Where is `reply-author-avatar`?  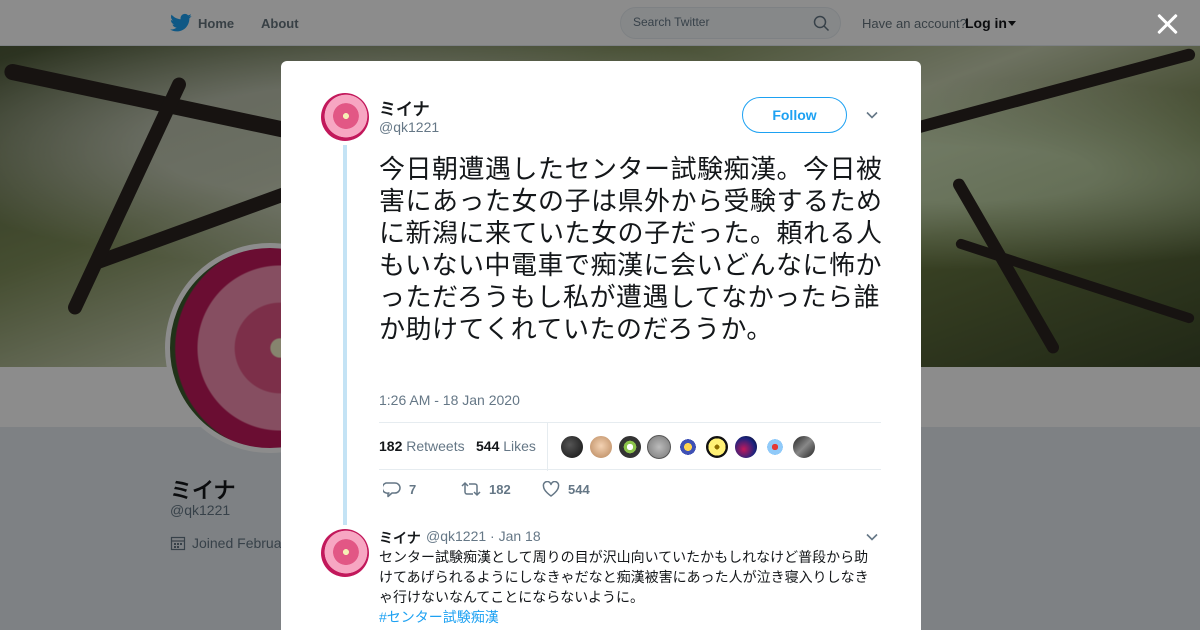
reply-author-avatar is located at coordinates (345, 553).